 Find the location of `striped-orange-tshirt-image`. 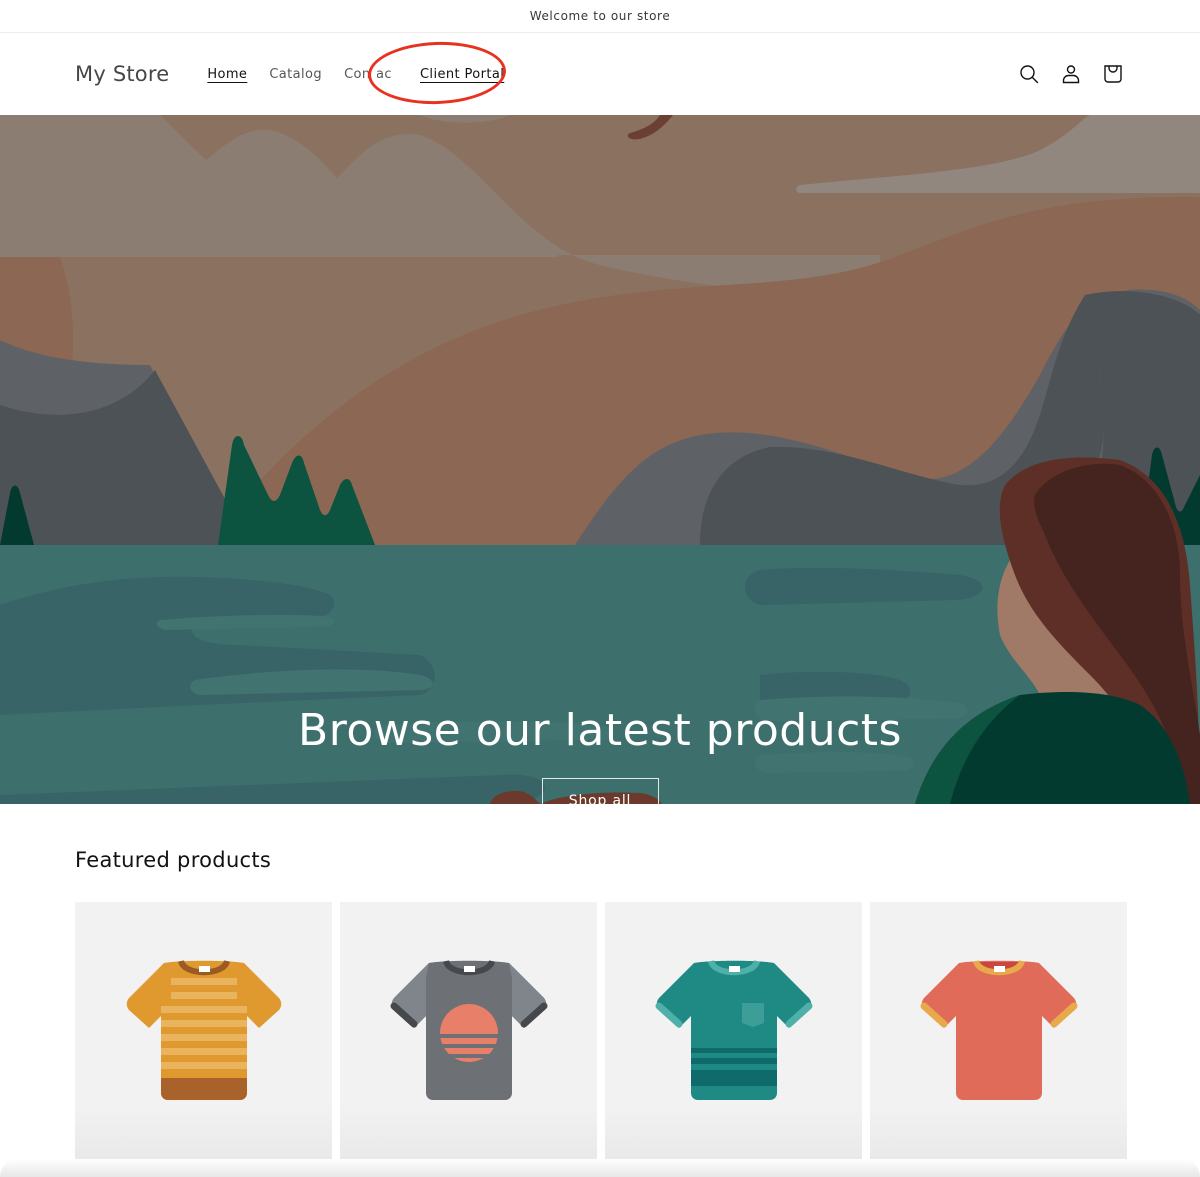

striped-orange-tshirt-image is located at coordinates (203, 1029).